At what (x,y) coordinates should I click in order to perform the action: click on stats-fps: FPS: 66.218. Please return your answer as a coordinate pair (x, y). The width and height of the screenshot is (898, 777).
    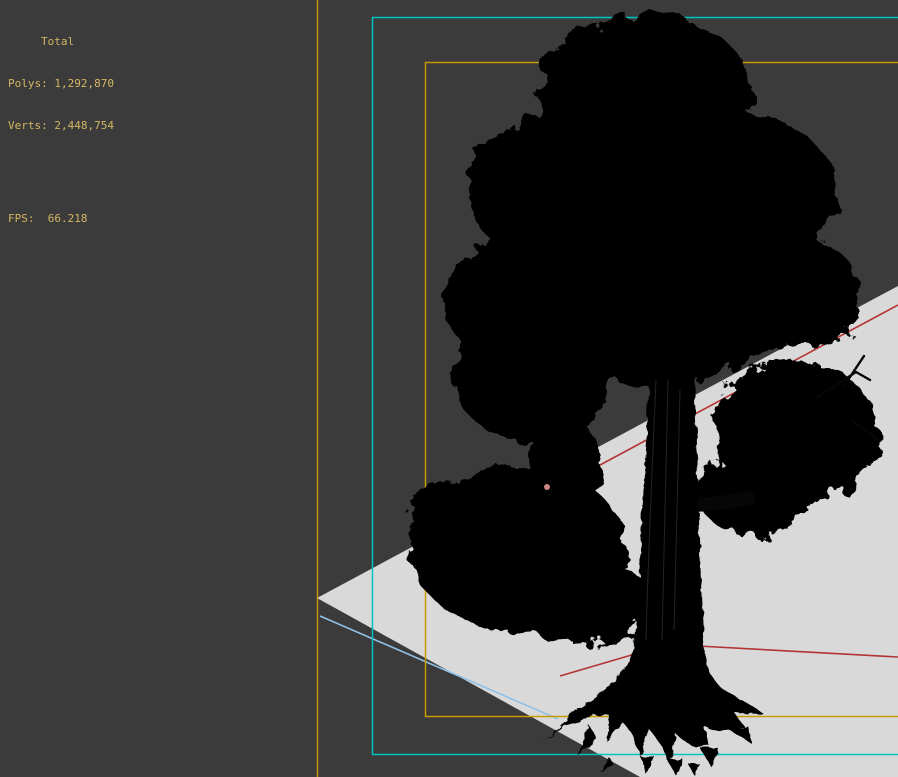
    Looking at the image, I should click on (48, 218).